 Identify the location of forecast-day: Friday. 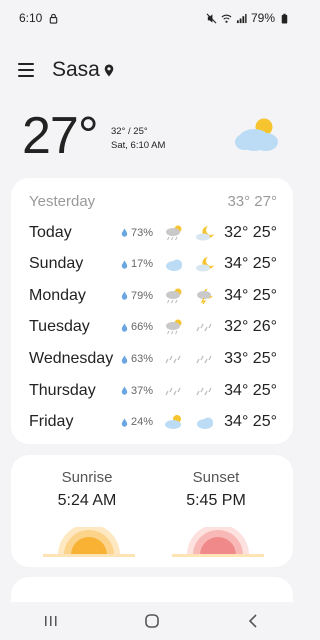
(51, 422).